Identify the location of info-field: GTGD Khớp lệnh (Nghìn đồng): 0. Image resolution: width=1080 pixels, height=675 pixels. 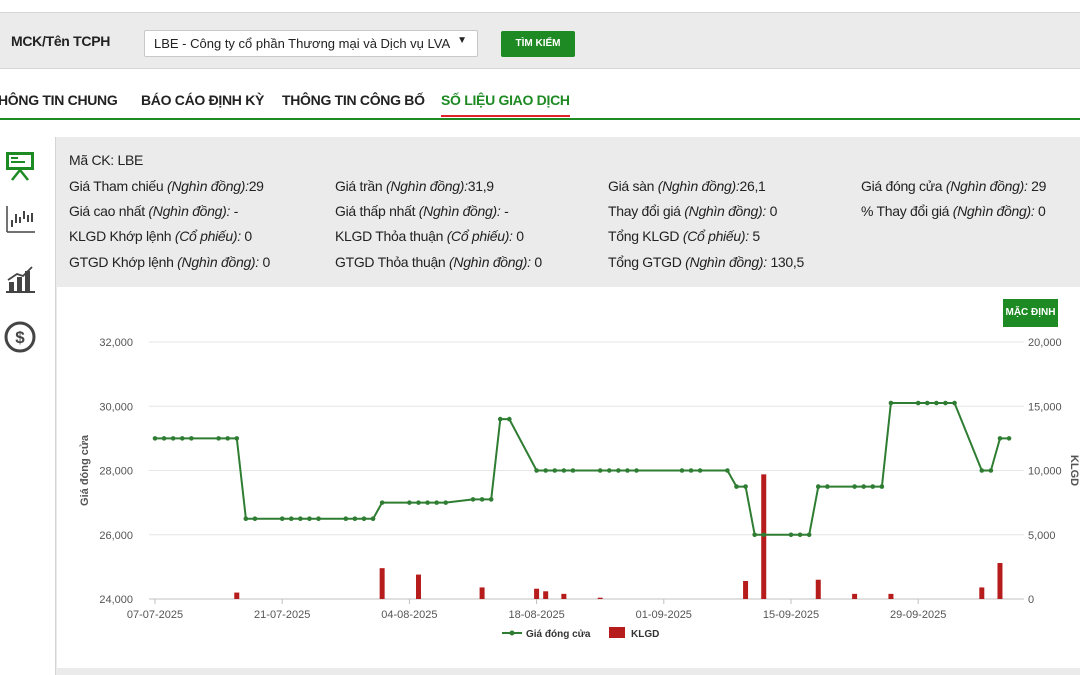
(169, 262).